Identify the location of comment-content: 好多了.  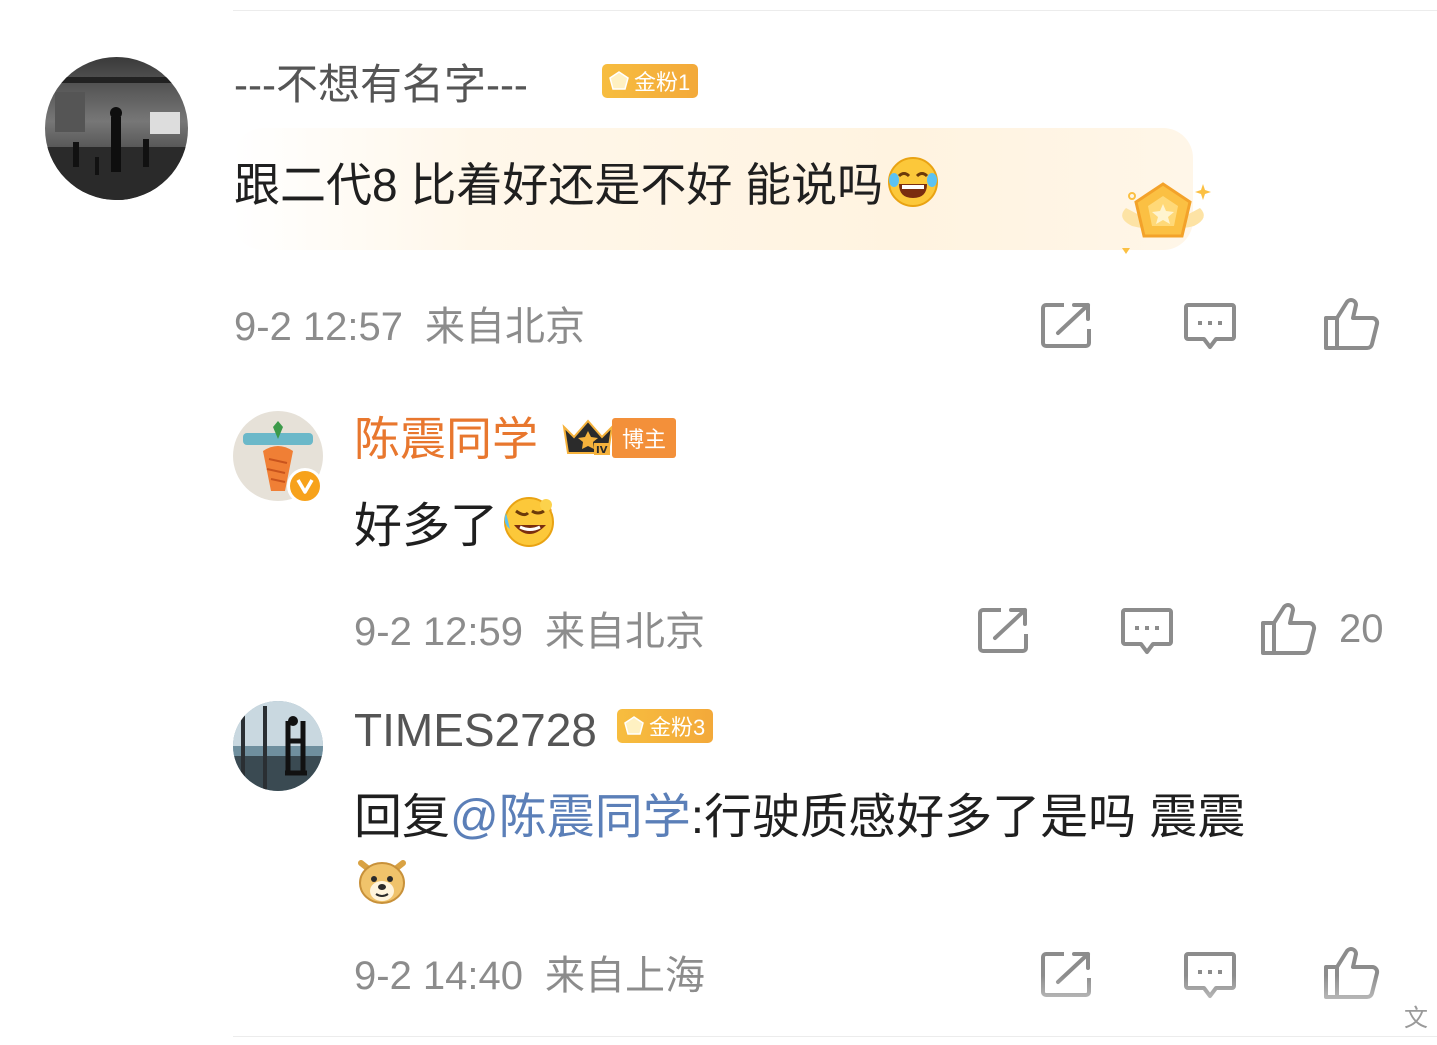
(426, 527).